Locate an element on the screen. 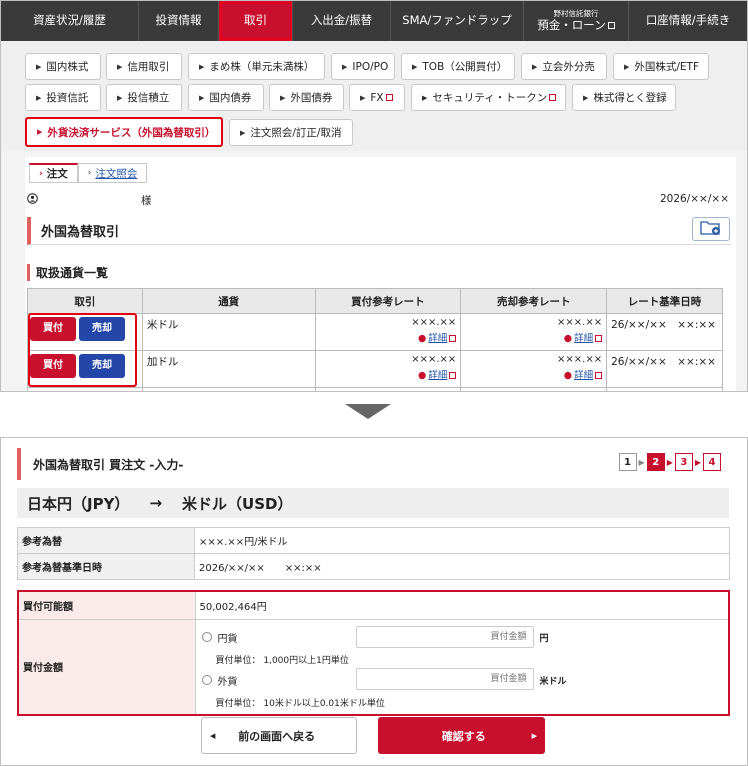 This screenshot has width=748, height=766. tab-inquiry-link: 注文照会 is located at coordinates (116, 173).